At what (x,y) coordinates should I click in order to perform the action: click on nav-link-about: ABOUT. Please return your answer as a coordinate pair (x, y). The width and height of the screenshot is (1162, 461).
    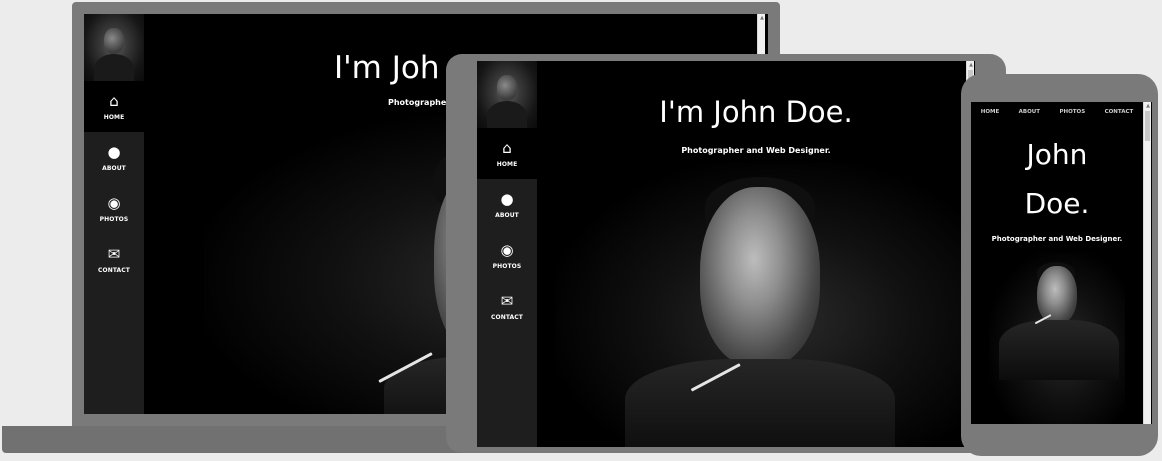
    Looking at the image, I should click on (1029, 112).